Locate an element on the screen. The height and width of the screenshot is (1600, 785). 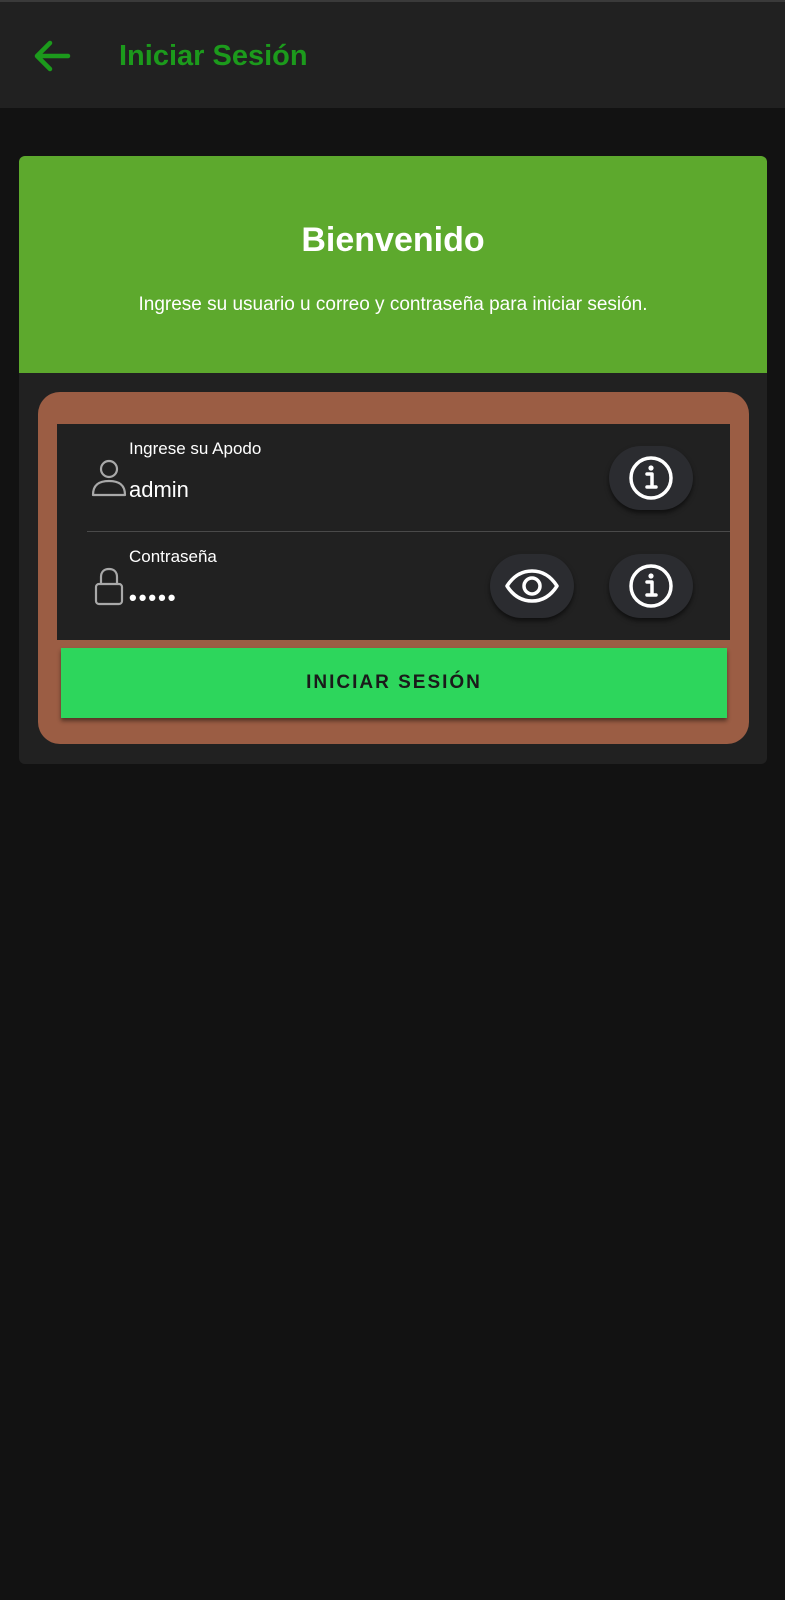
page-title: Iniciar Sesión is located at coordinates (213, 56).